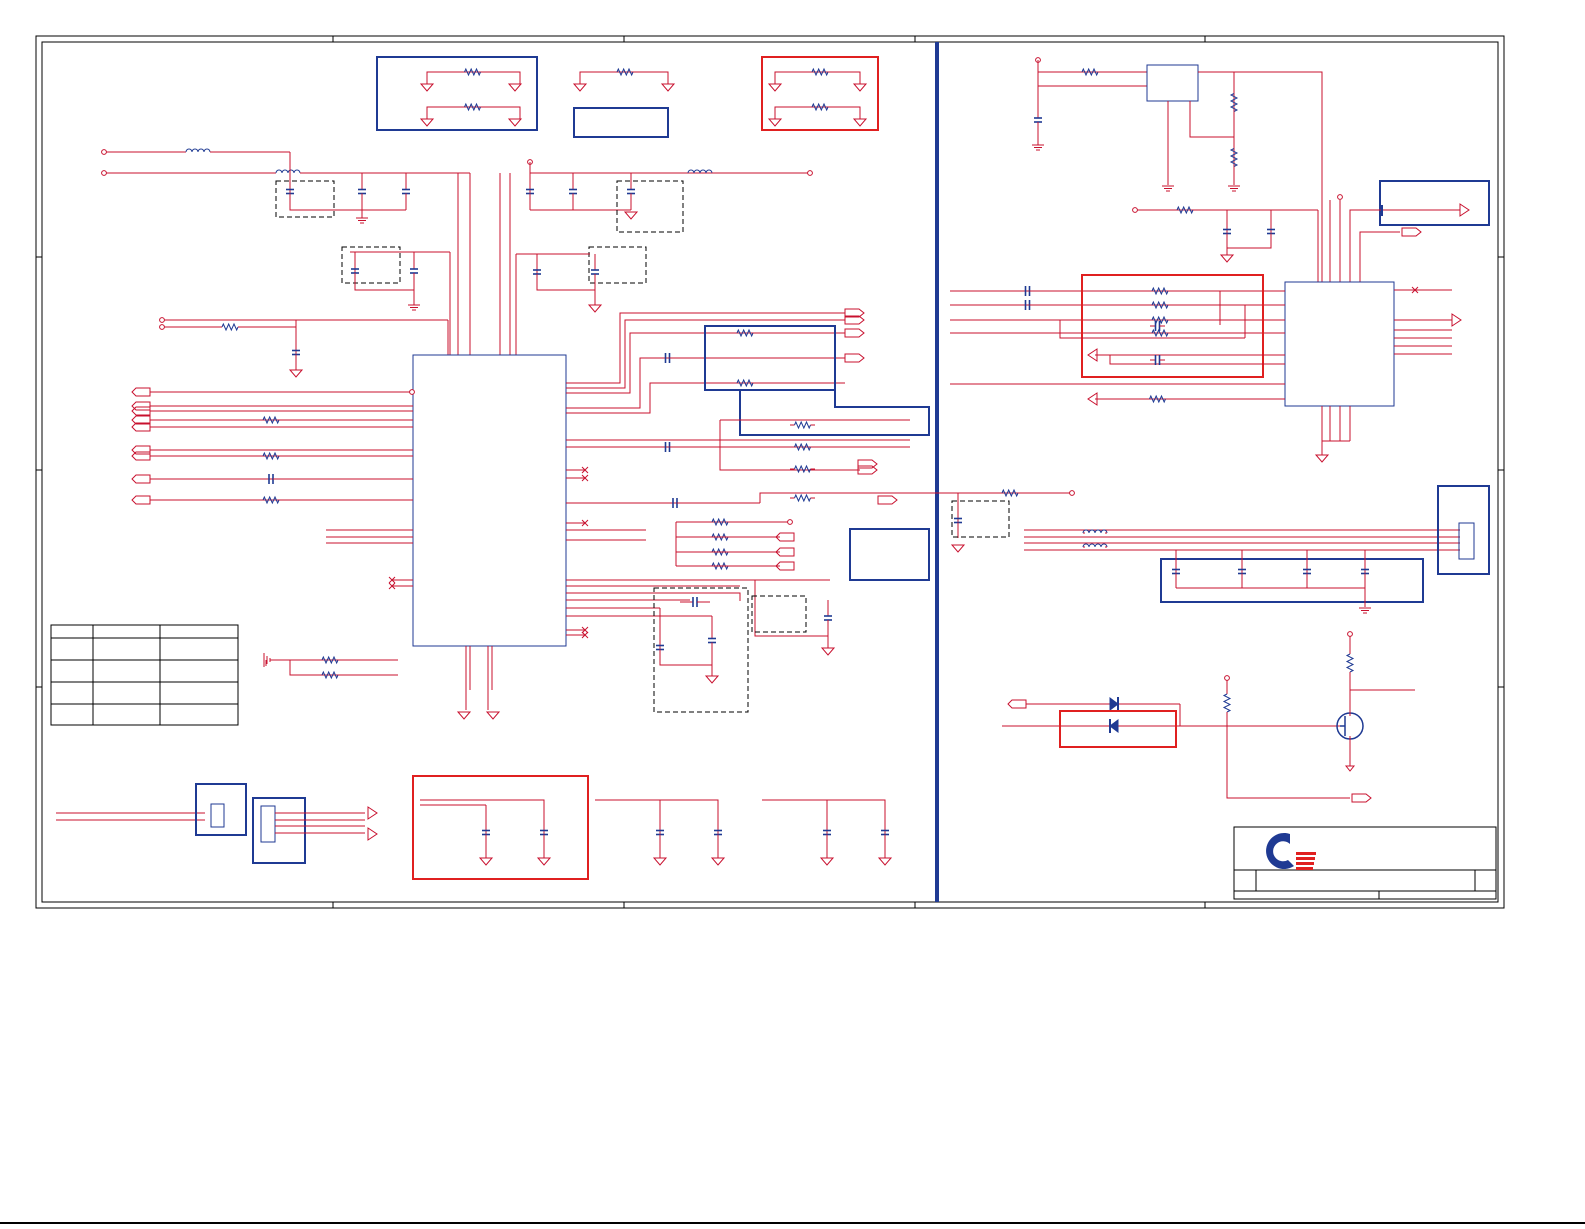 This screenshot has height=1229, width=1585. What do you see at coordinates (621, 122) in the screenshot?
I see `note-block` at bounding box center [621, 122].